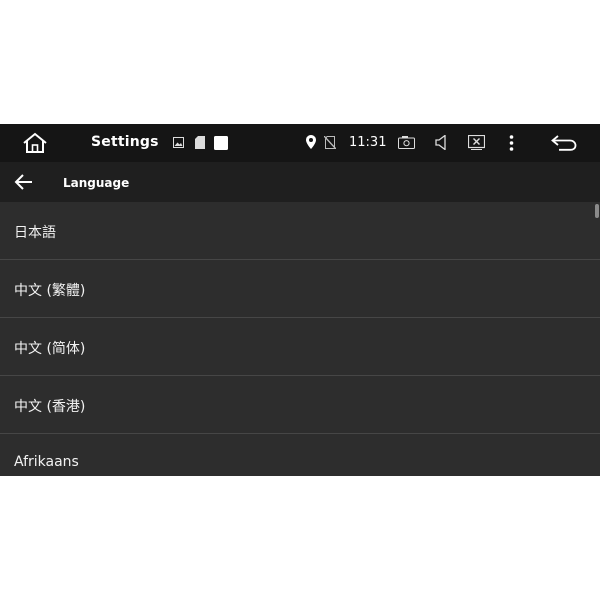 Image resolution: width=600 pixels, height=600 pixels. What do you see at coordinates (300, 347) in the screenshot?
I see `list-item: 中文 (简体)` at bounding box center [300, 347].